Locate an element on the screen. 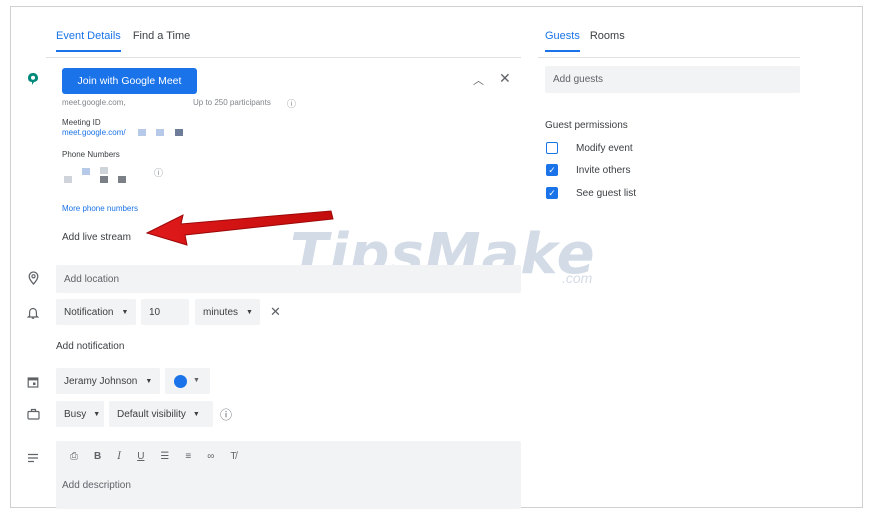 The height and width of the screenshot is (512, 870). invite-others-checkbox: ✓ is located at coordinates (552, 170).